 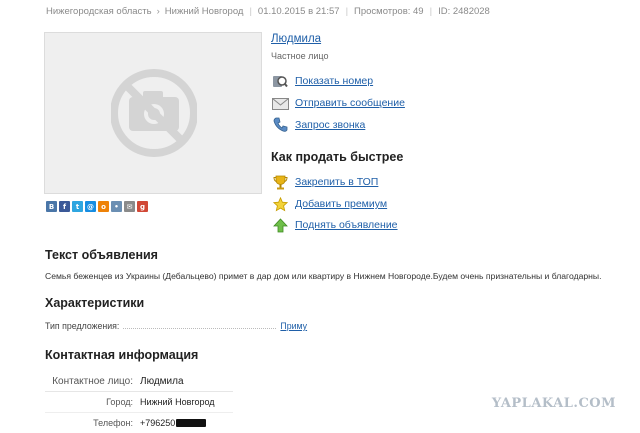 I want to click on bump-listing-label: Поднять объявление, so click(x=346, y=225).